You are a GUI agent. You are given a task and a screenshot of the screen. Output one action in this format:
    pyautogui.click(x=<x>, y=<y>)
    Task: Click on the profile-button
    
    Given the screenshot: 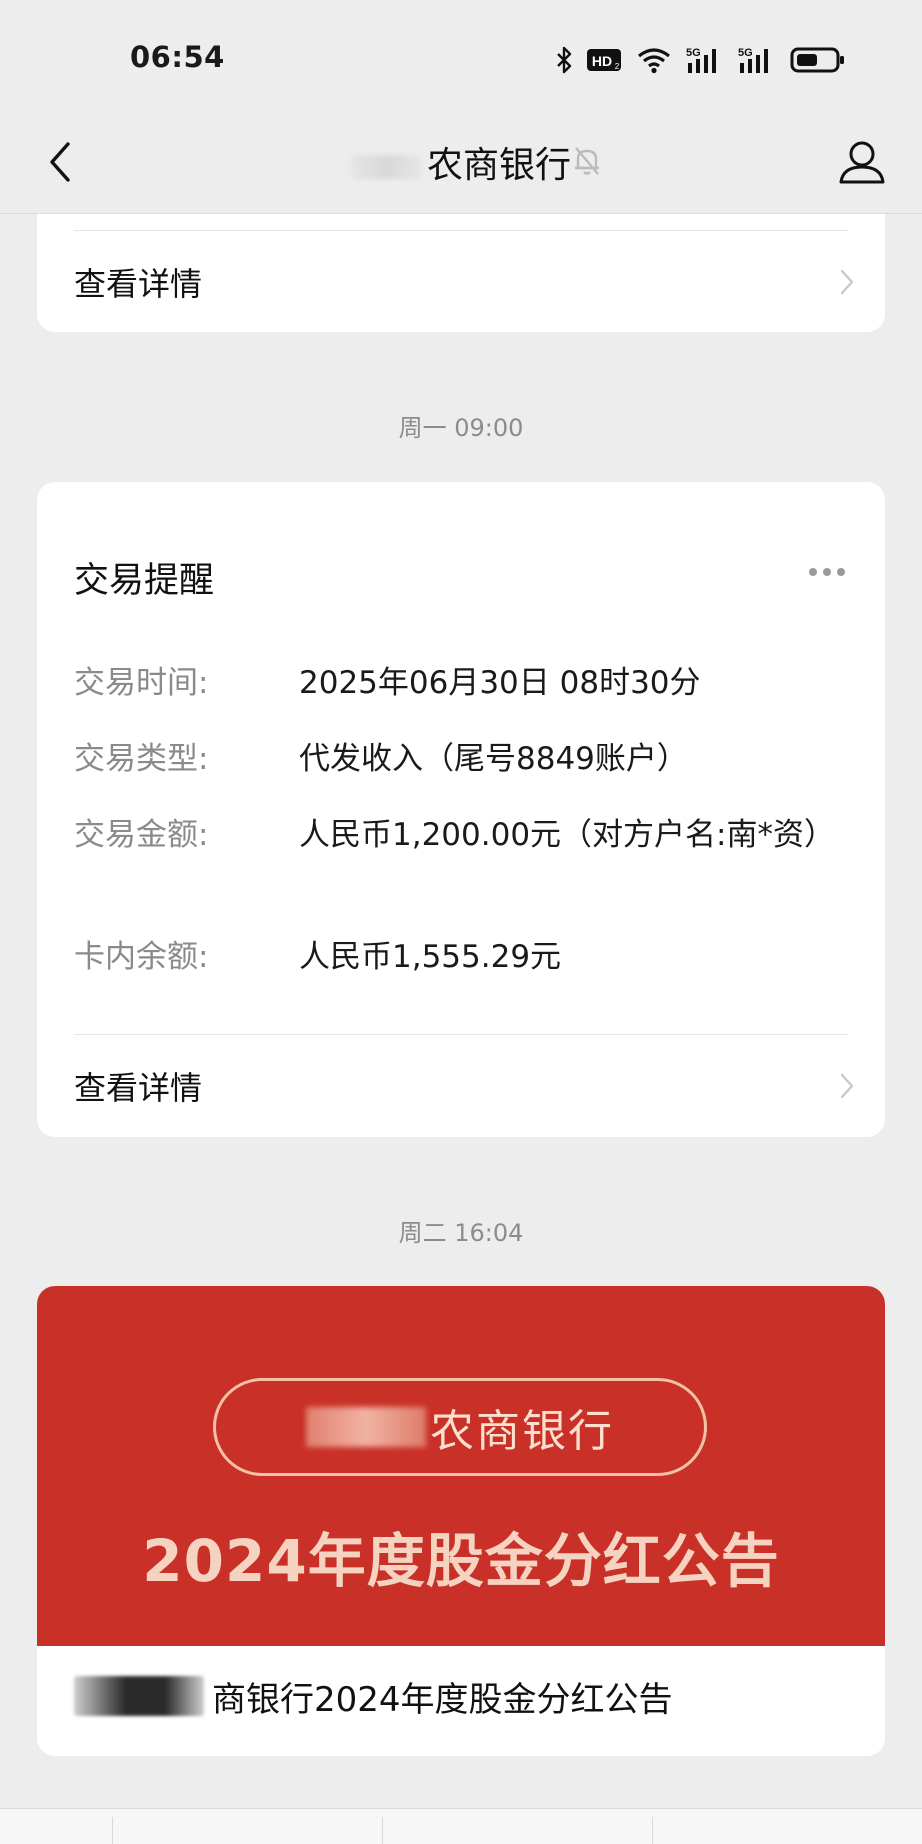 What is the action you would take?
    pyautogui.click(x=862, y=162)
    